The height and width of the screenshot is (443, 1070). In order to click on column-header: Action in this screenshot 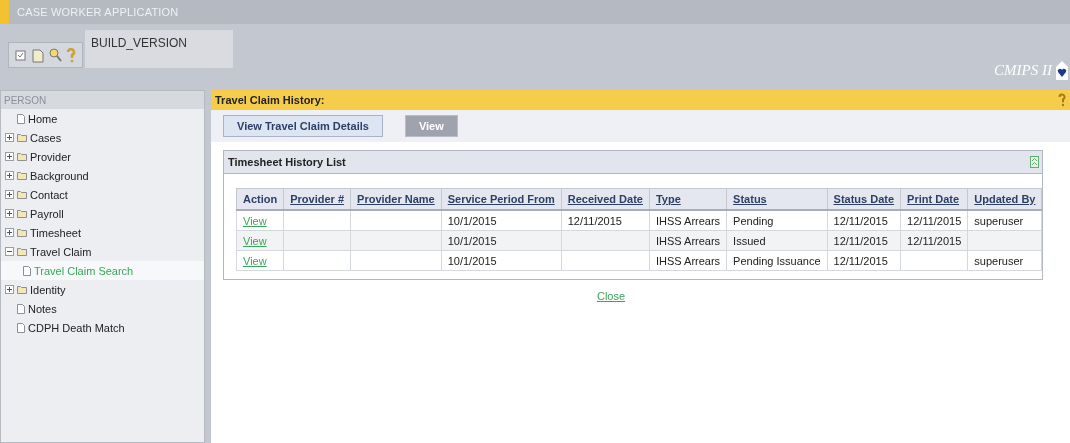, I will do `click(260, 199)`.